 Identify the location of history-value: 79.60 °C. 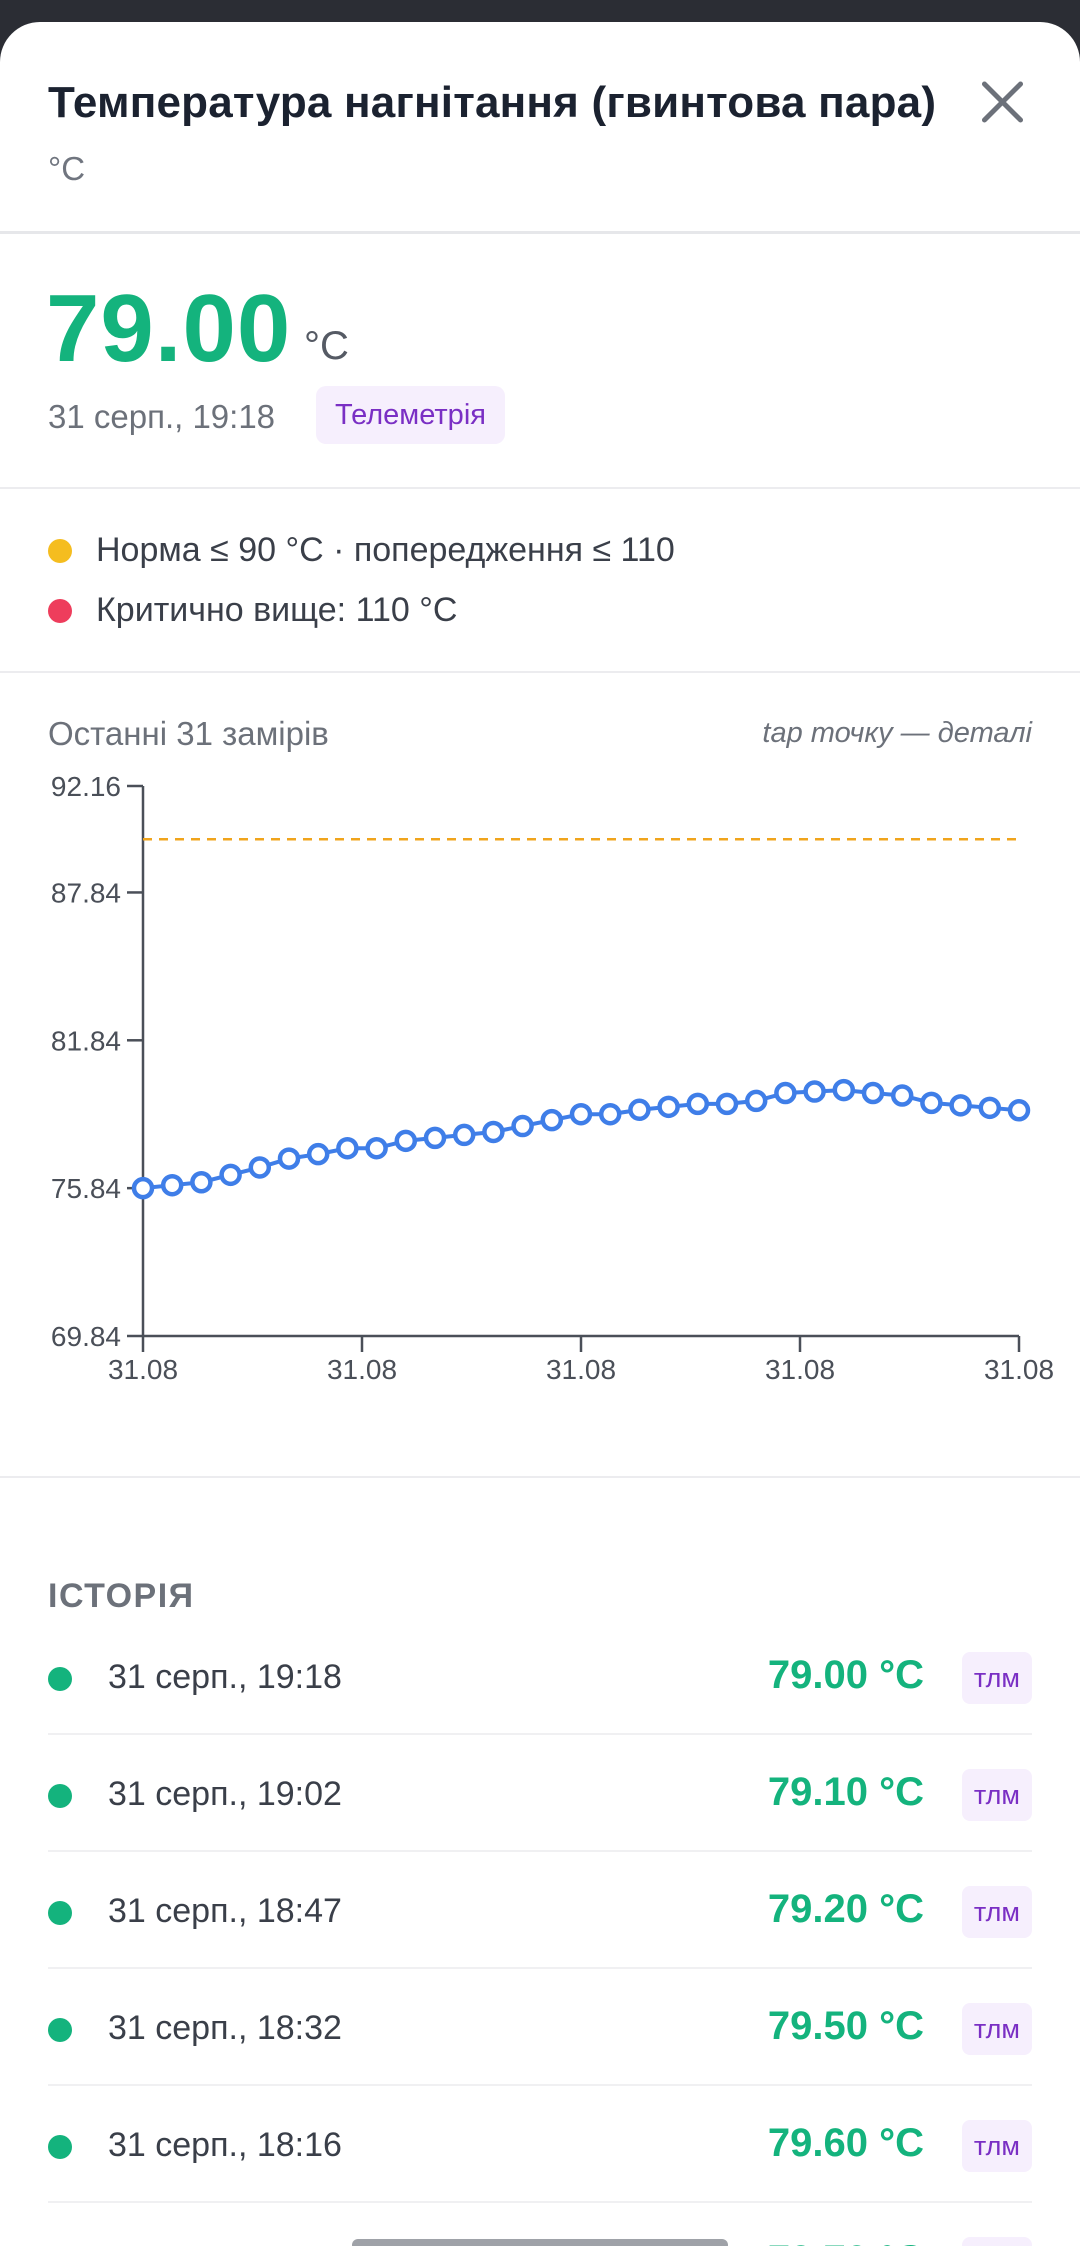
(845, 2143).